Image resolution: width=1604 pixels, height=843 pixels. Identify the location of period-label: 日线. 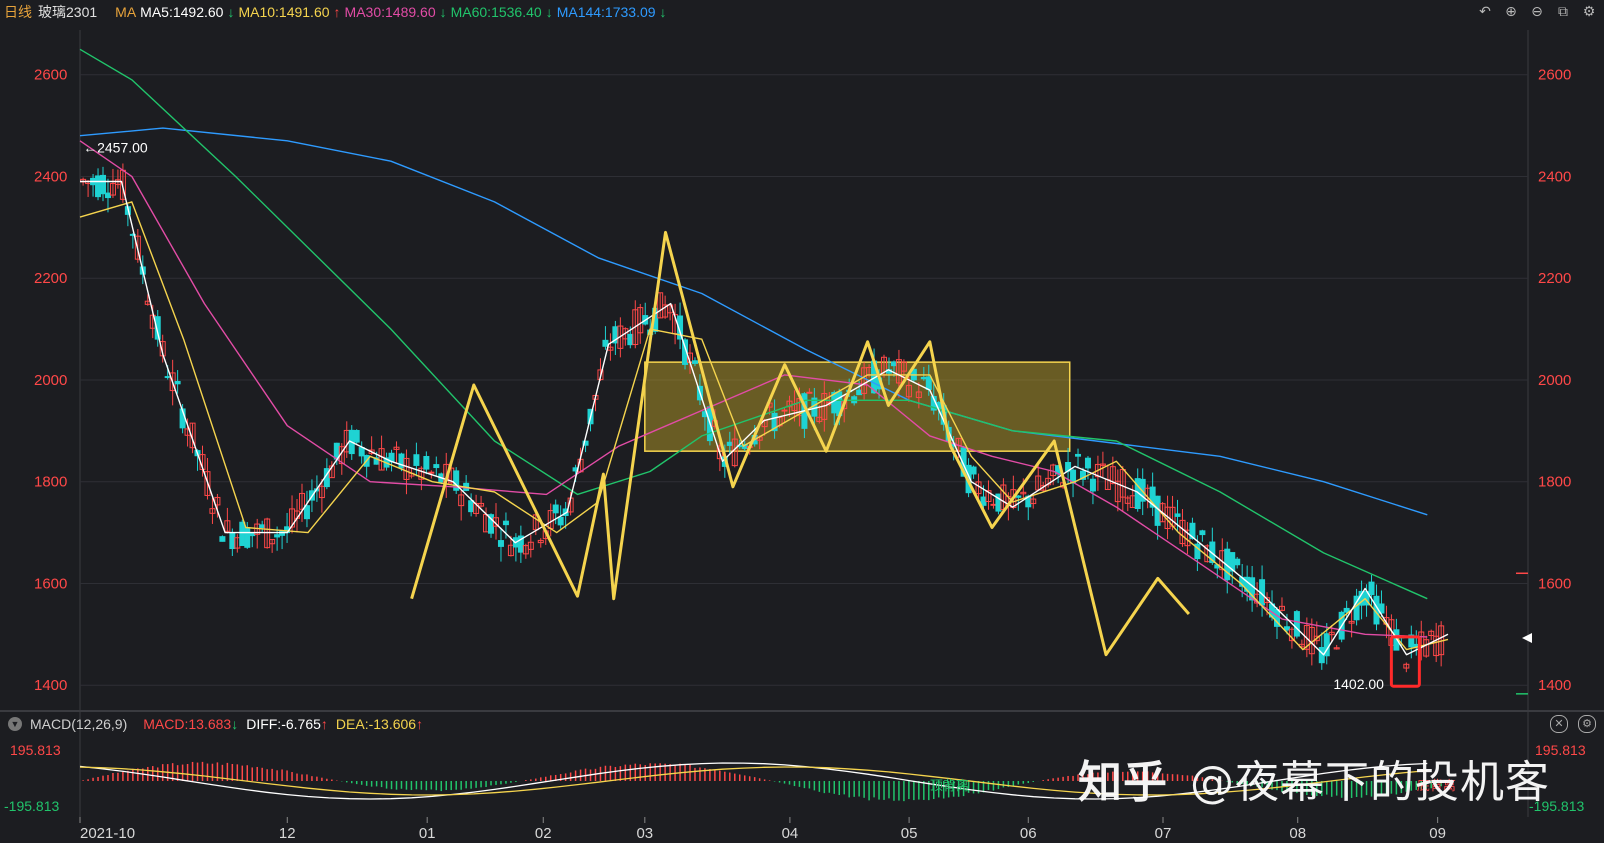
(18, 12).